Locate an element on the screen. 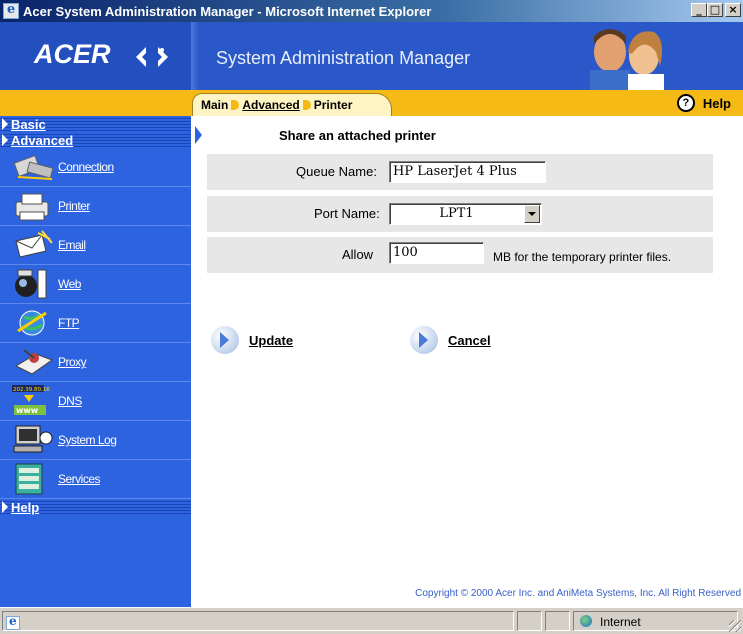 Image resolution: width=743 pixels, height=634 pixels. sidebar-item-label: Services is located at coordinates (79, 479).